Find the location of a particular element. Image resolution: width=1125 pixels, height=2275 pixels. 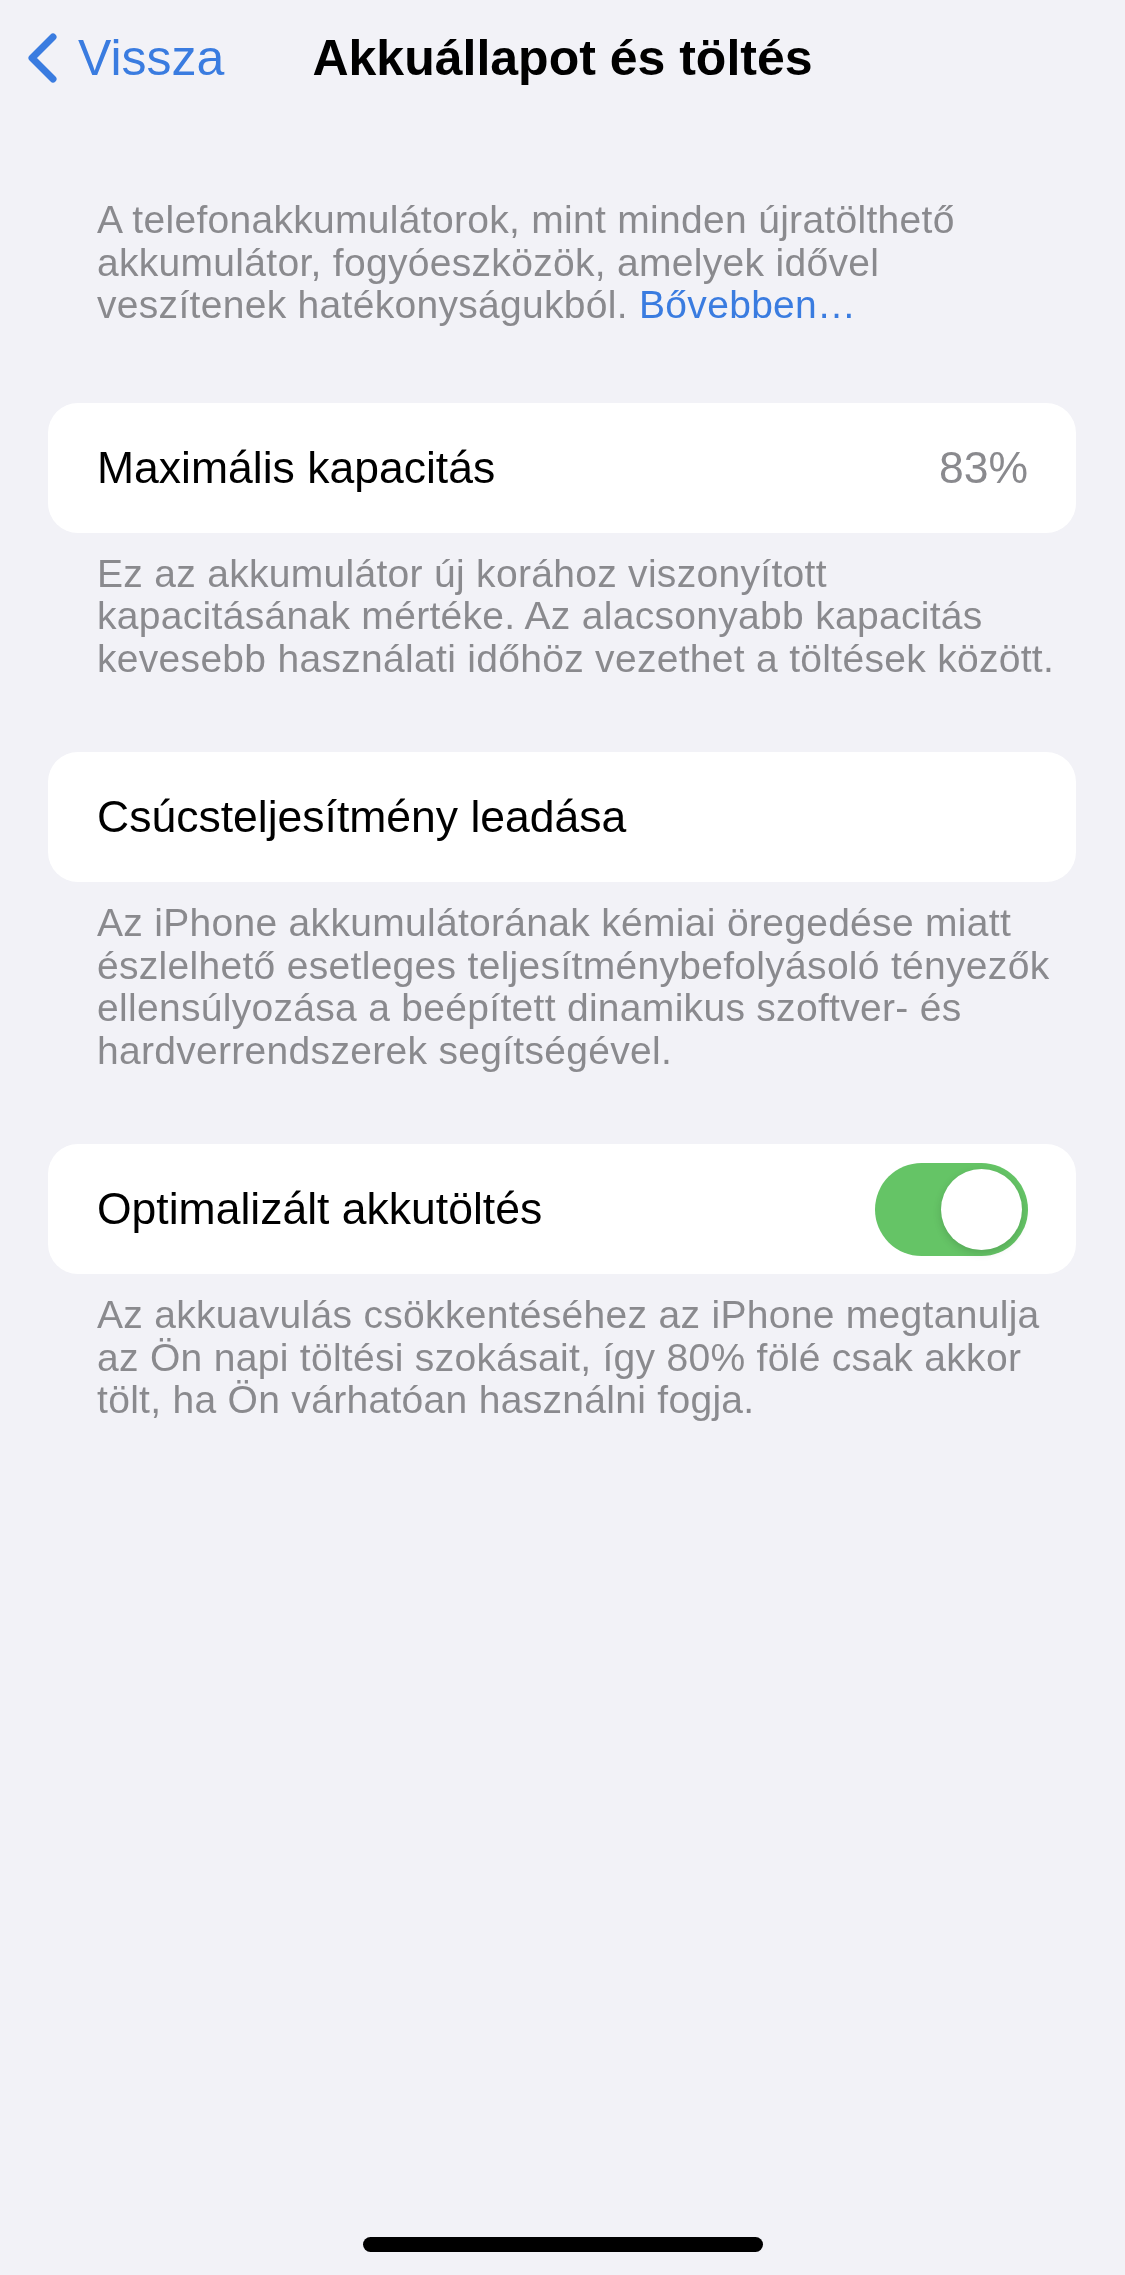

row-value: 83% is located at coordinates (983, 467).